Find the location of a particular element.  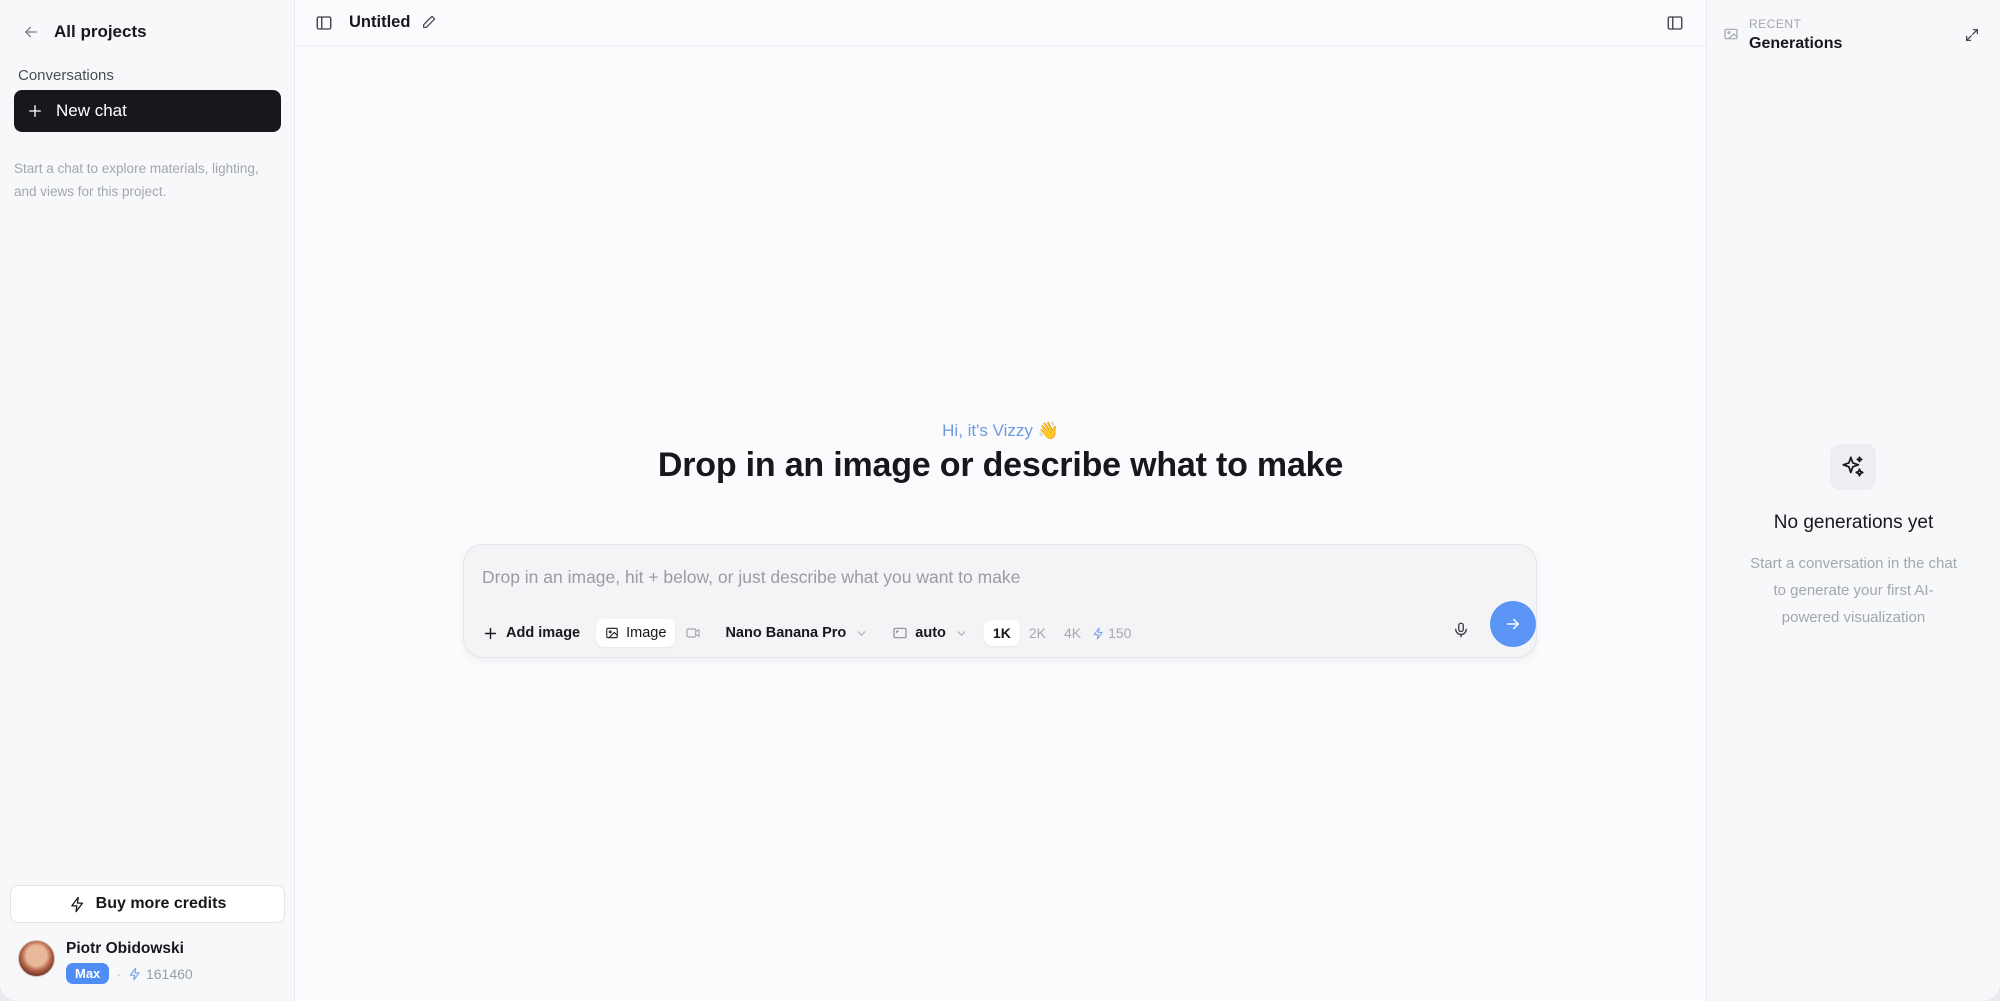

user-profile: Piotr Obidowski Max · 161460 is located at coordinates (105, 962).